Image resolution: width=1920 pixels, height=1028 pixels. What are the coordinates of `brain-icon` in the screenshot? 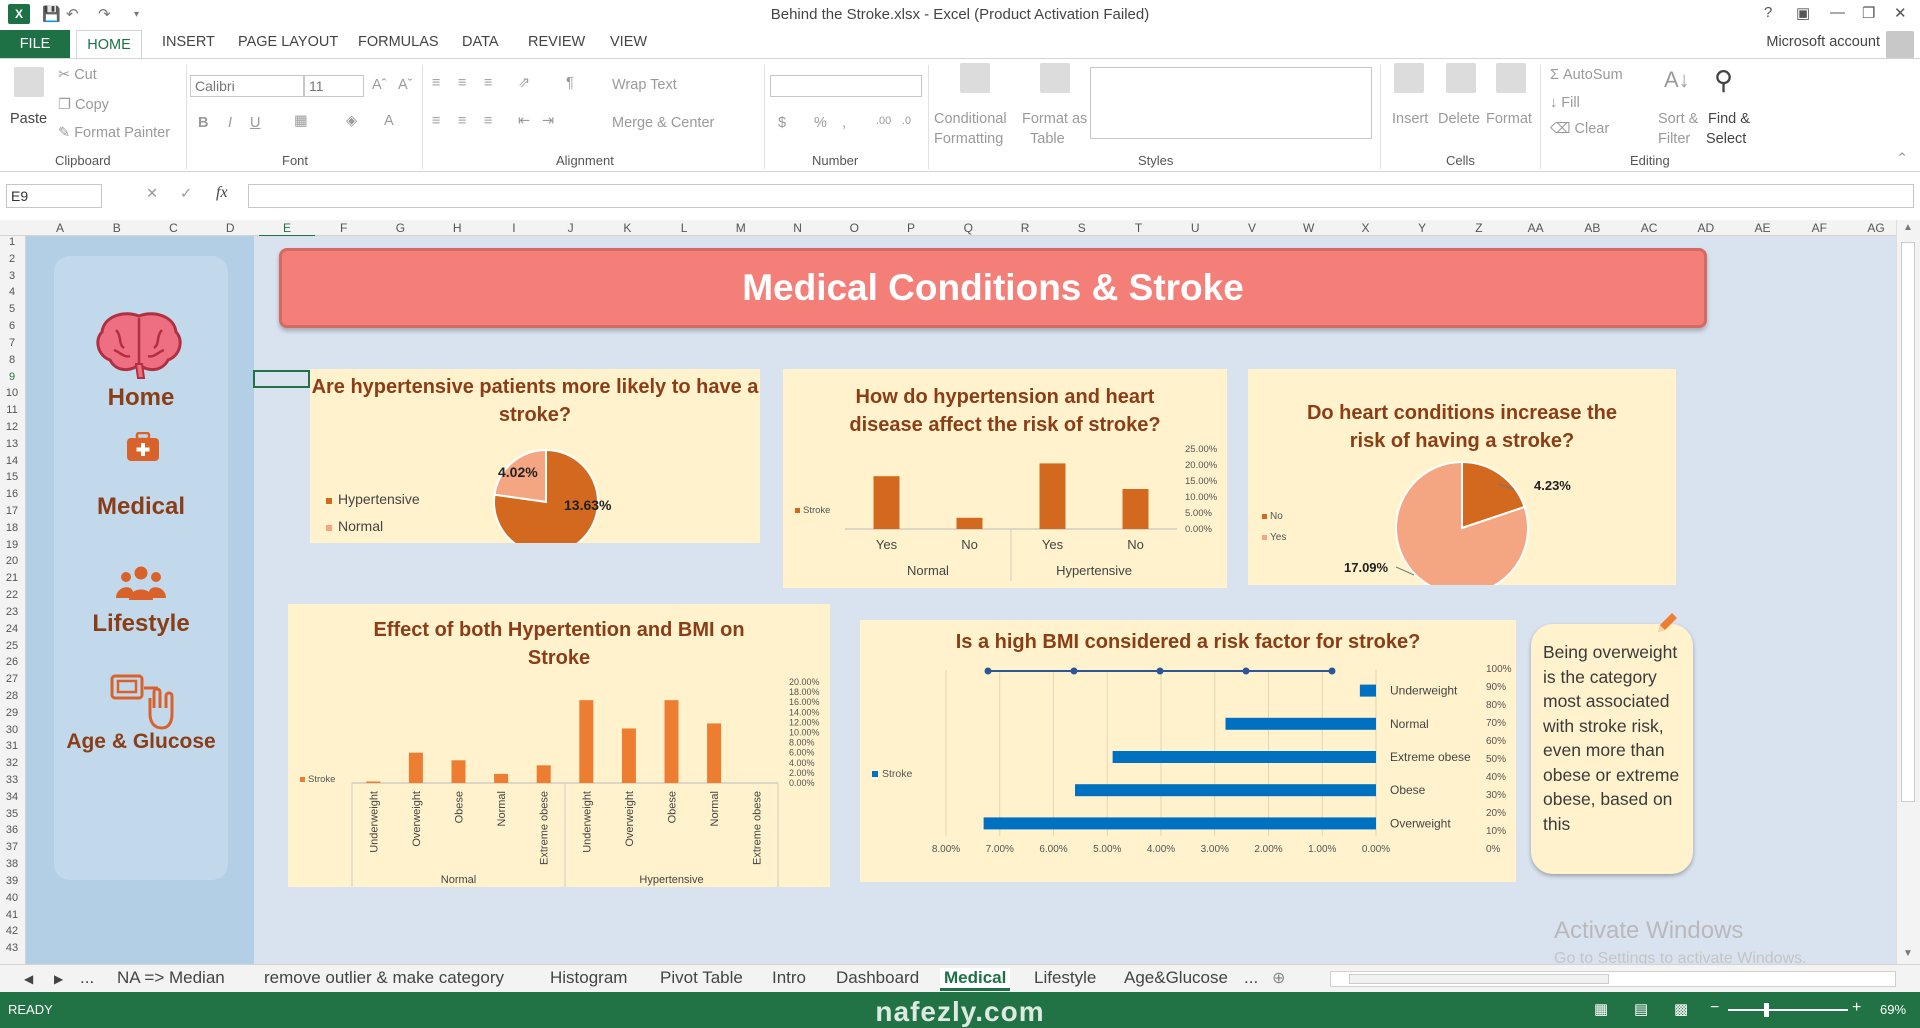 It's located at (139, 345).